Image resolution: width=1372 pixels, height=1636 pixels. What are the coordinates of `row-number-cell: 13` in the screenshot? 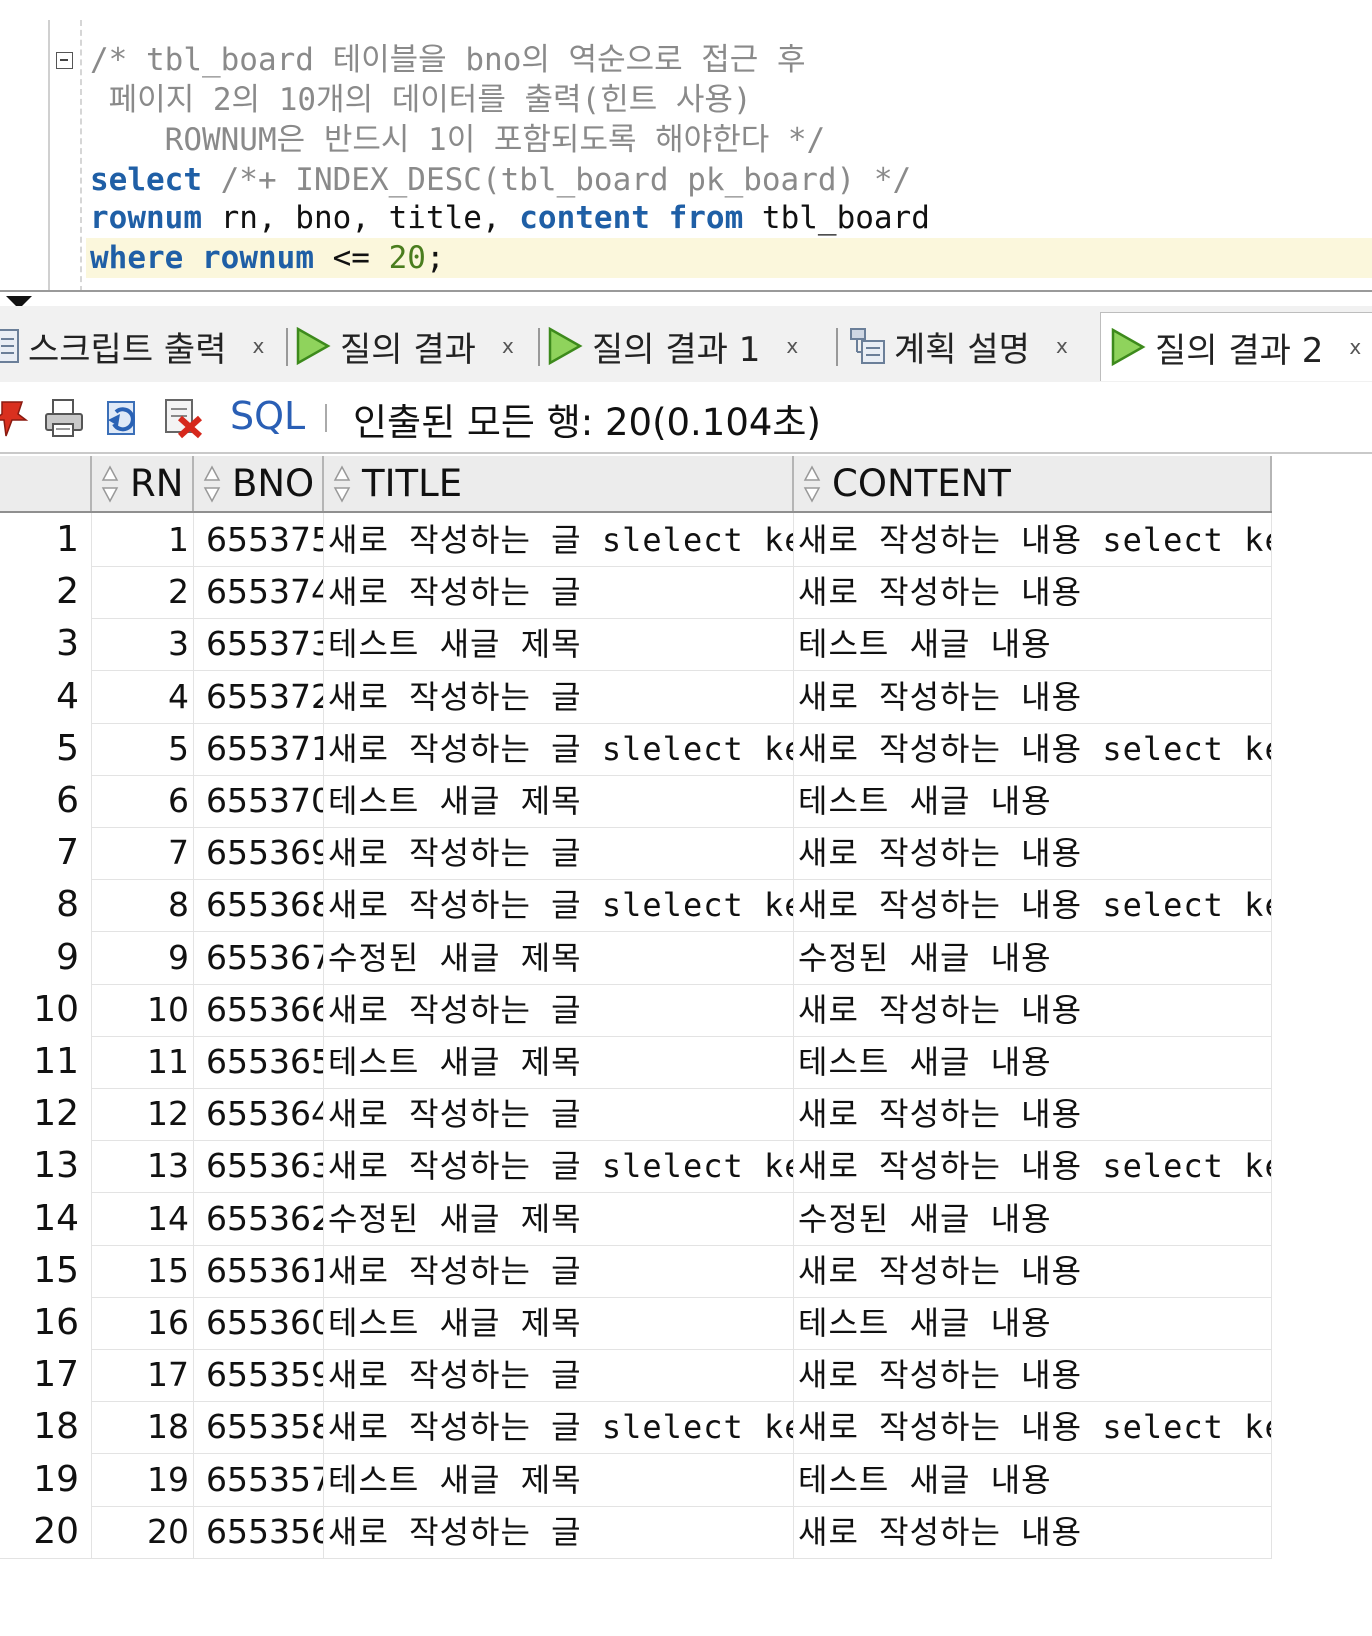 It's located at (46, 1166).